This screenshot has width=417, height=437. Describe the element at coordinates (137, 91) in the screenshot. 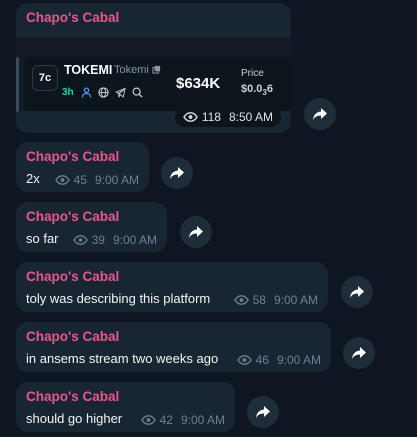

I see `search-icon` at that location.